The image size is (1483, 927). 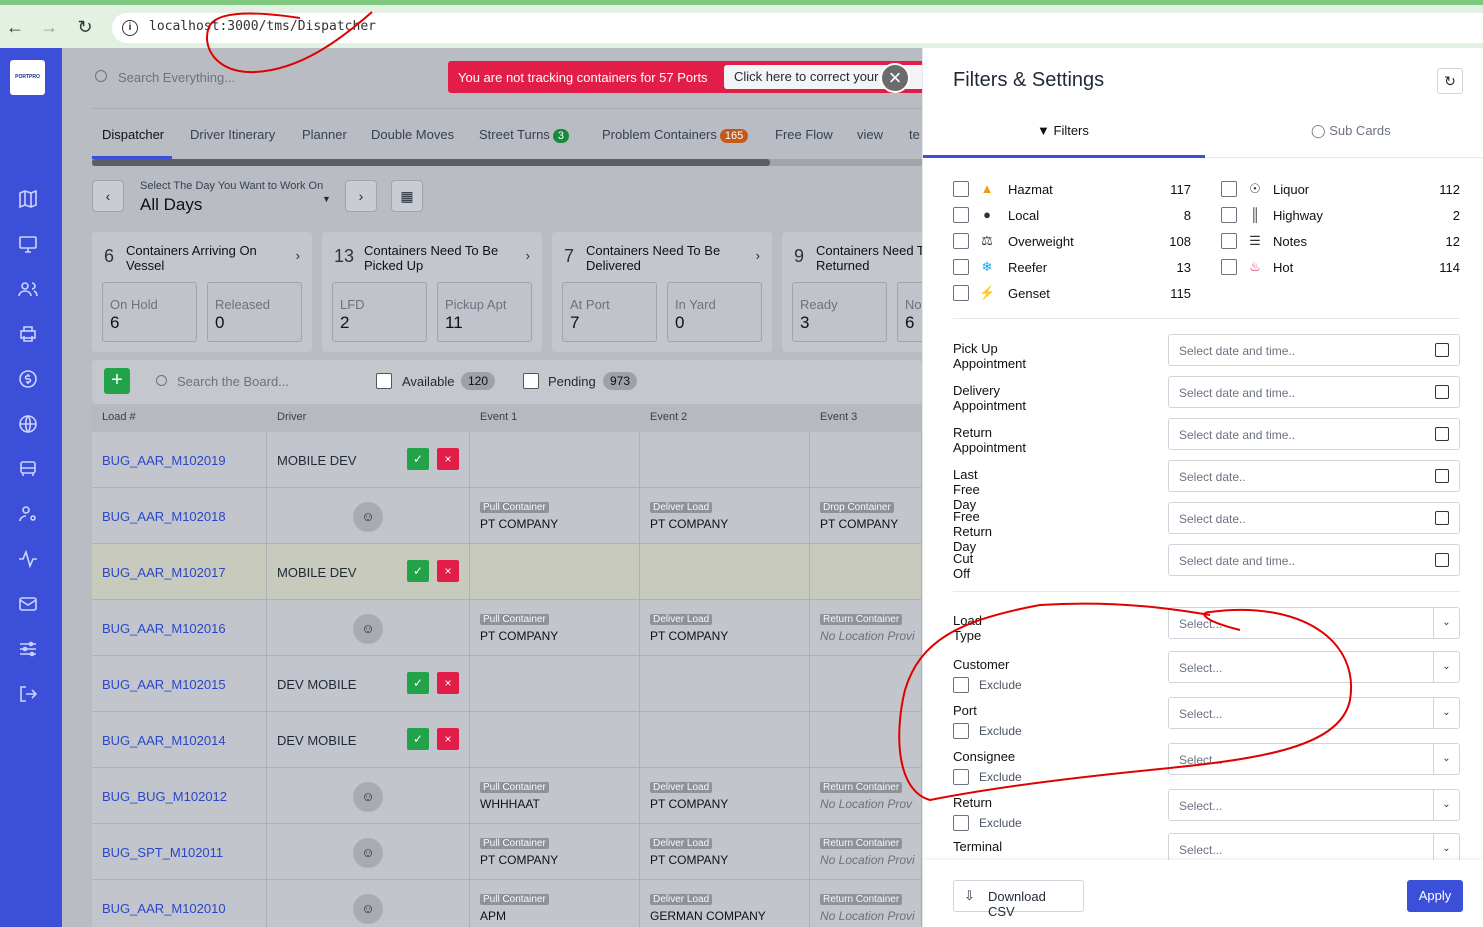 What do you see at coordinates (164, 908) in the screenshot?
I see `load-number-link: BUG_AAR_M102010` at bounding box center [164, 908].